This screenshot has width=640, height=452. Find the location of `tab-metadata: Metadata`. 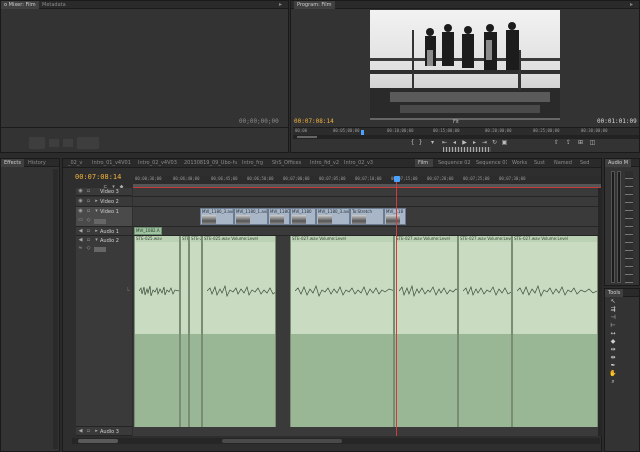

tab-metadata: Metadata is located at coordinates (54, 5).